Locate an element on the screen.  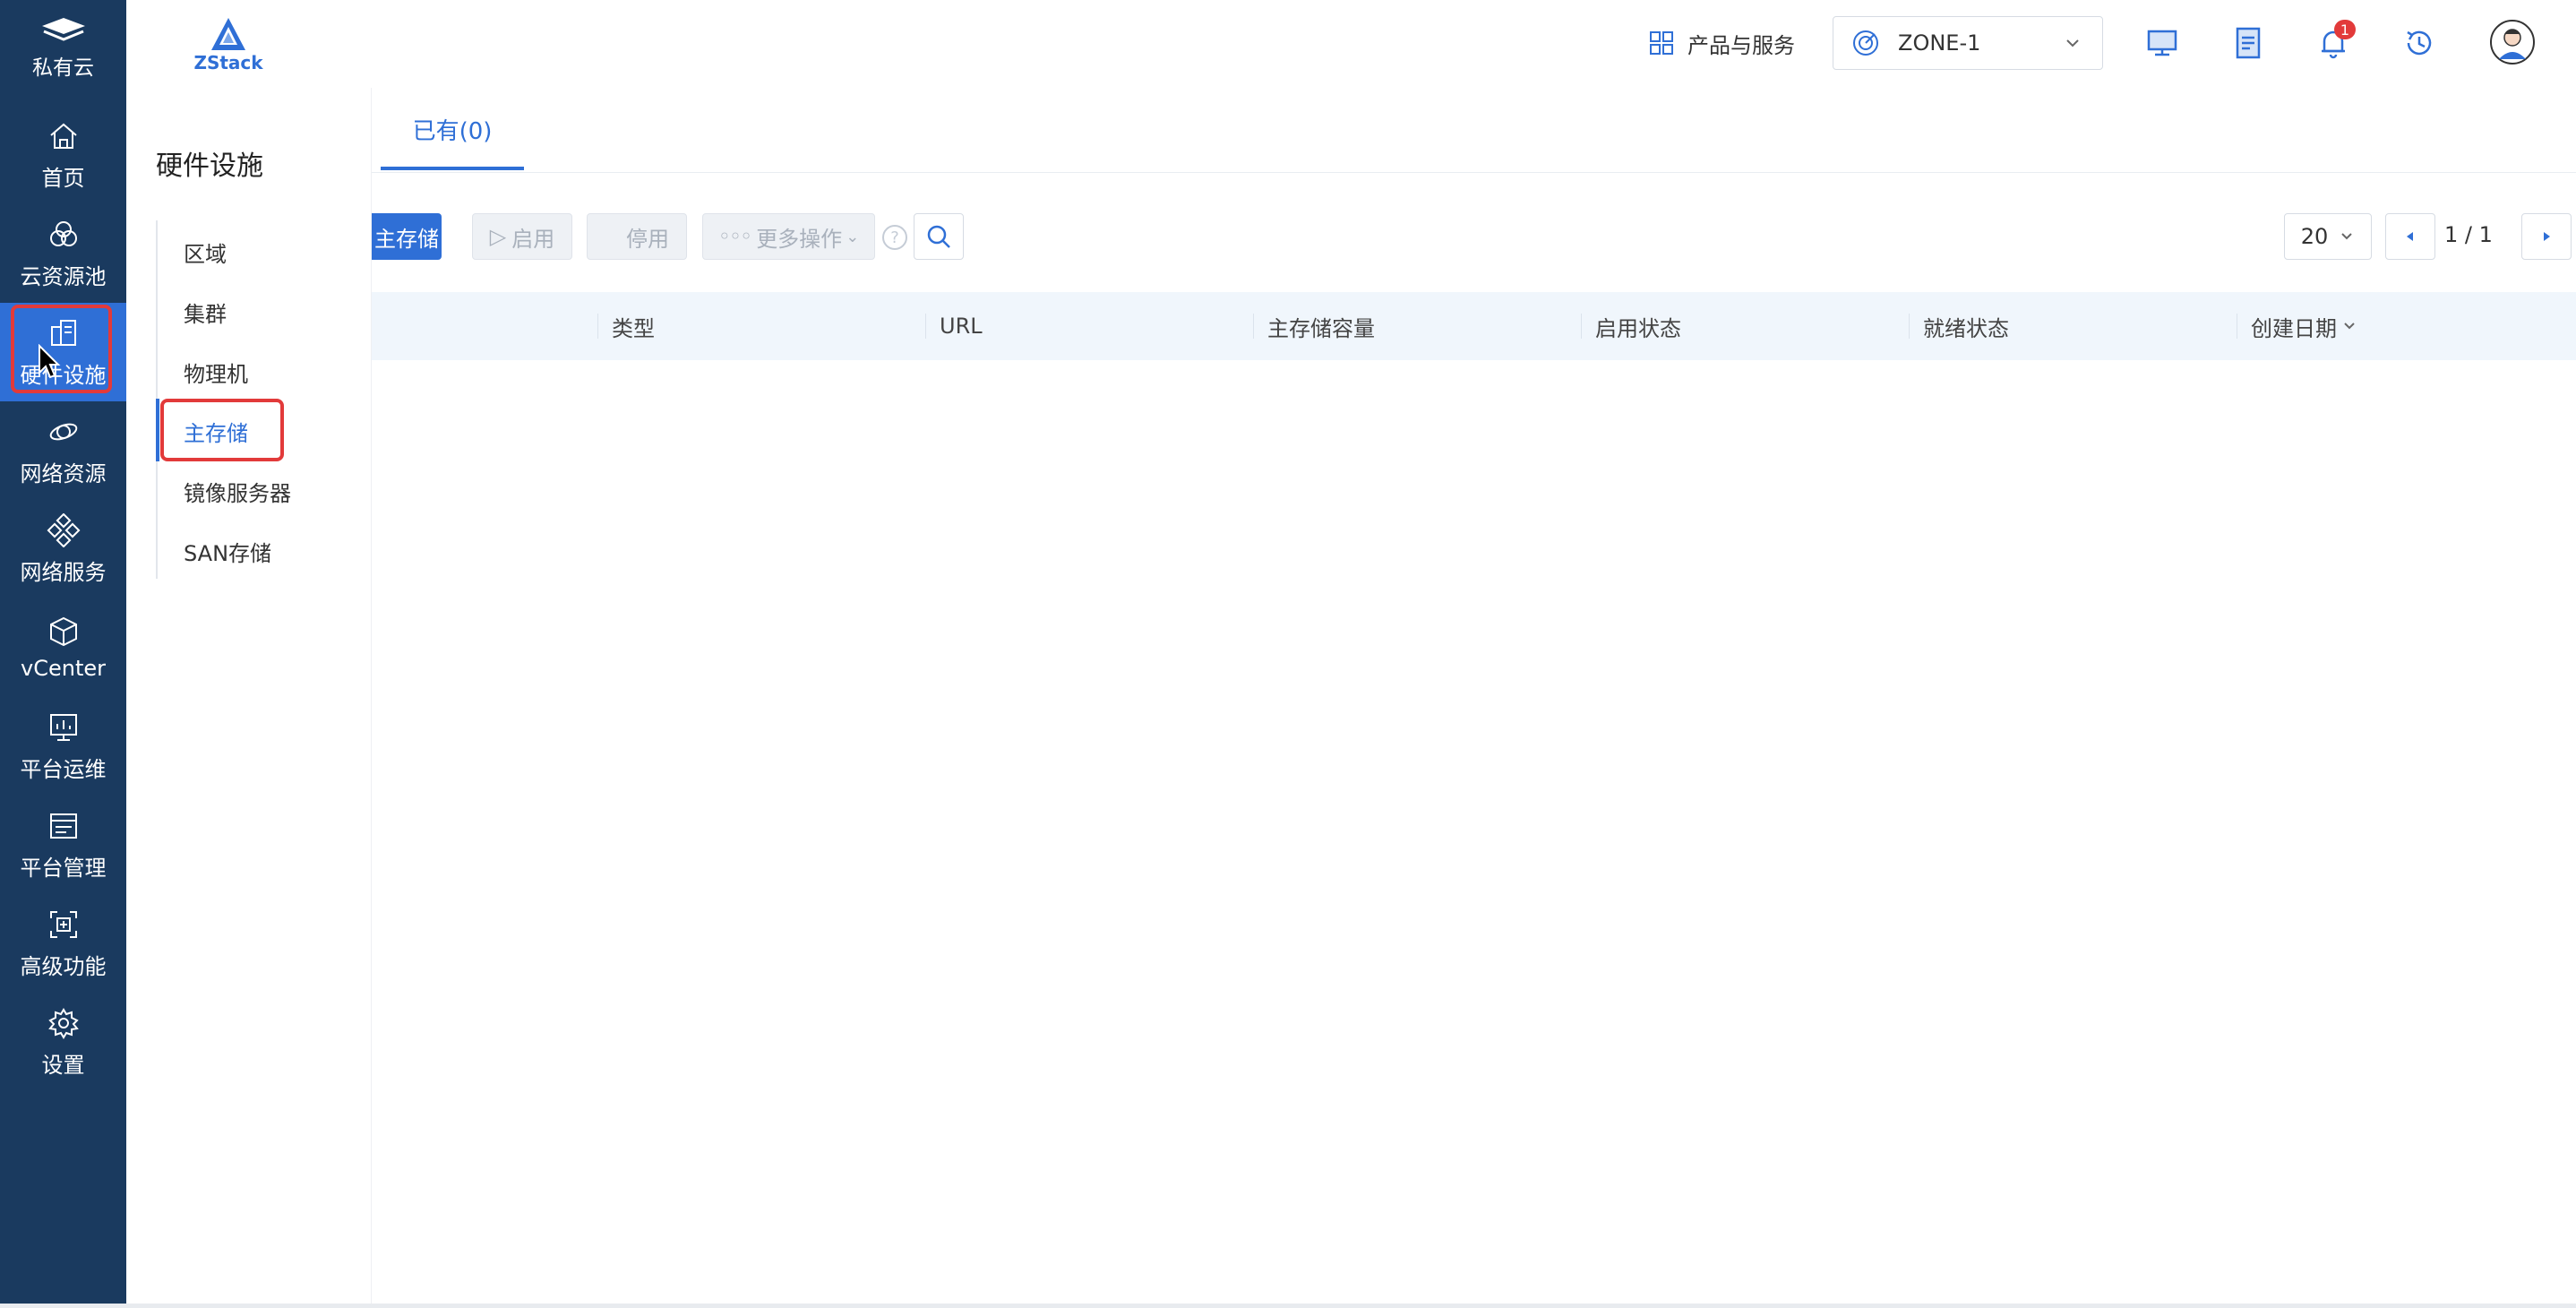
nav-vcenter-label: vCenter is located at coordinates (63, 668).